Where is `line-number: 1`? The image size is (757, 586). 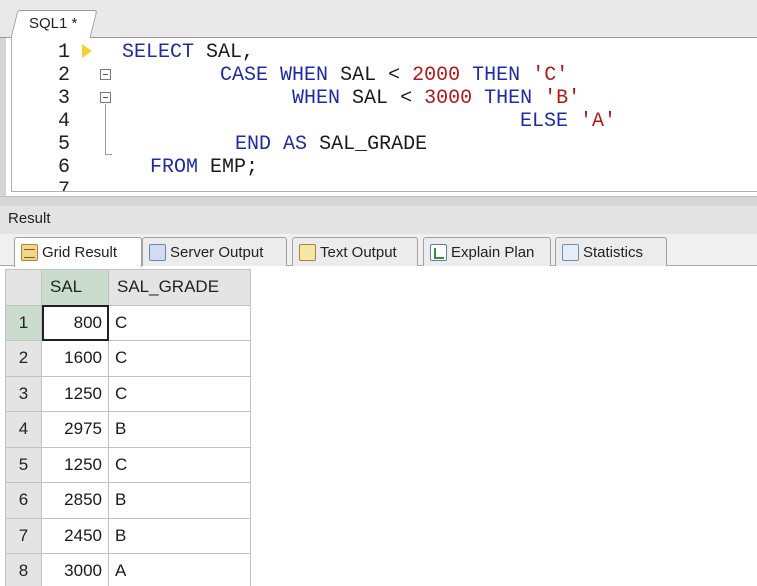
line-number: 1 is located at coordinates (63, 52).